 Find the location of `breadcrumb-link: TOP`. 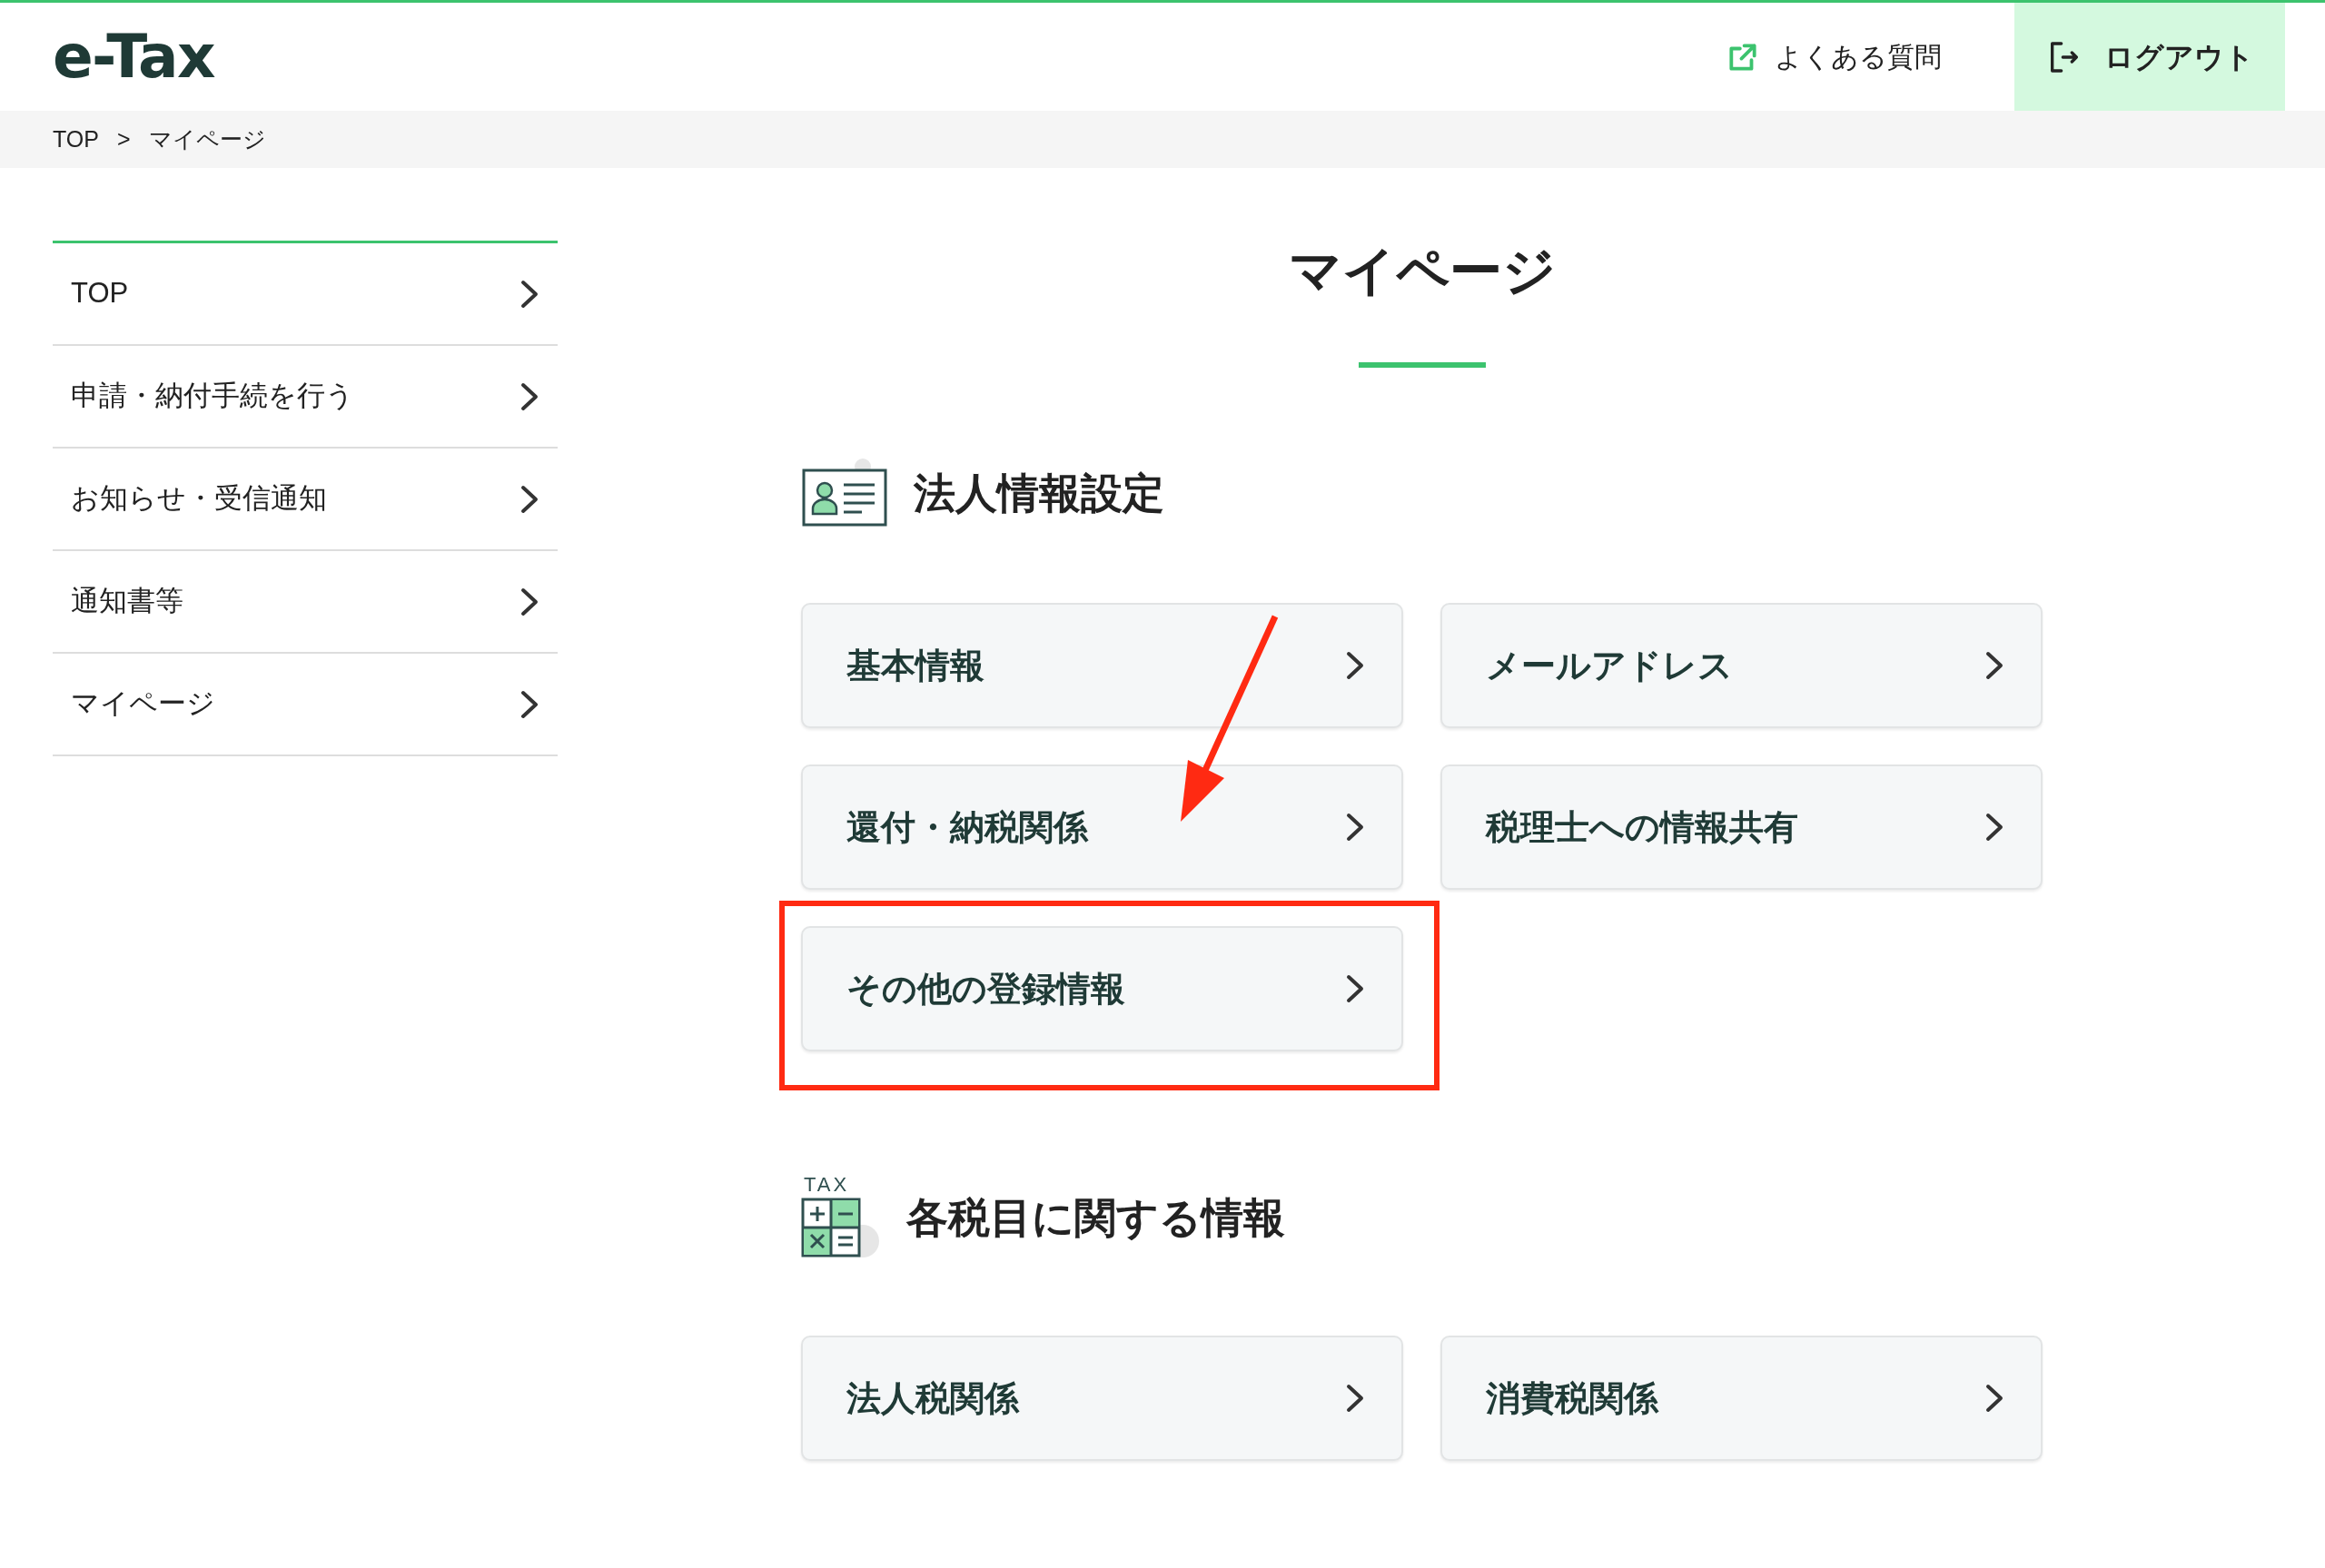

breadcrumb-link: TOP is located at coordinates (76, 139).